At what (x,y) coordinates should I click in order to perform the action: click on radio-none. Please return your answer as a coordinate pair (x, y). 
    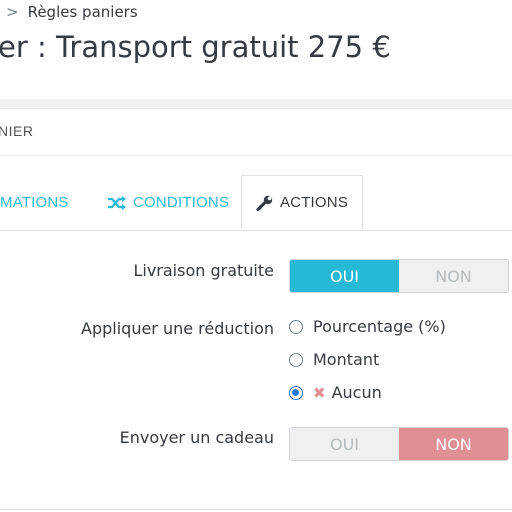
    Looking at the image, I should click on (296, 392).